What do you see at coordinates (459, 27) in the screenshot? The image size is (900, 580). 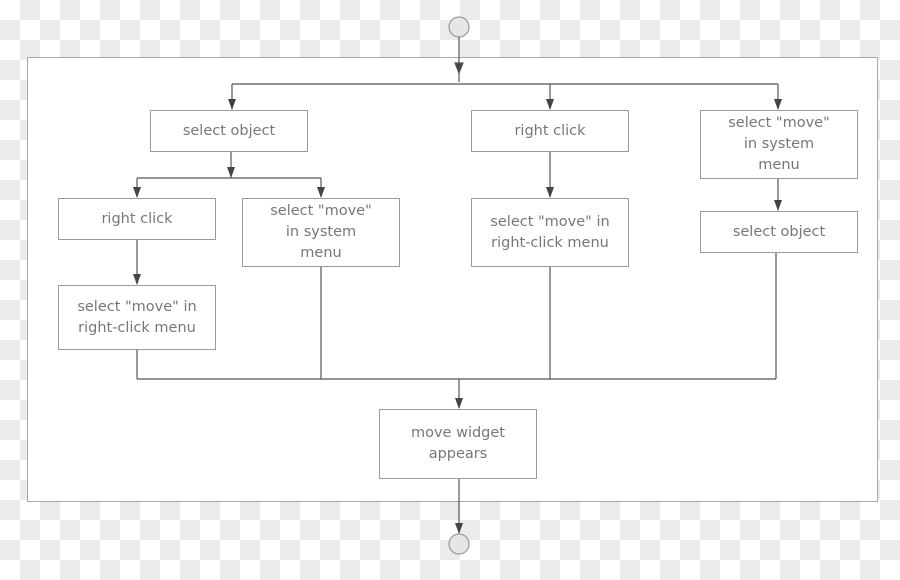 I see `start-node` at bounding box center [459, 27].